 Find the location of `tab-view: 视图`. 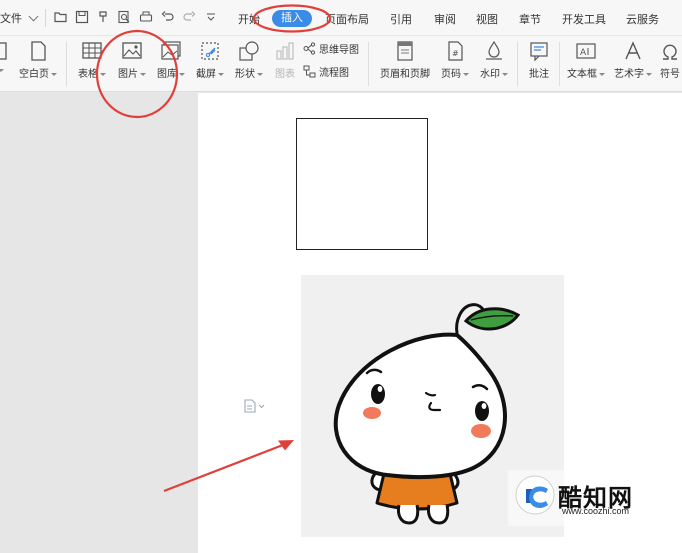

tab-view: 视图 is located at coordinates (487, 19).